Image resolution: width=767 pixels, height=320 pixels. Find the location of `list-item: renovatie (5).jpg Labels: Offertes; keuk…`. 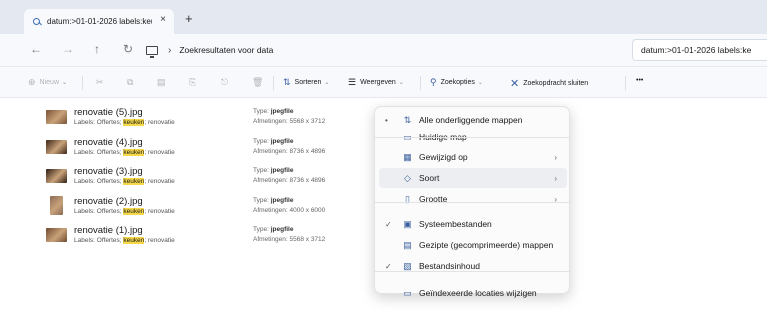

list-item: renovatie (5).jpg Labels: Offertes; keuk… is located at coordinates (211, 118).